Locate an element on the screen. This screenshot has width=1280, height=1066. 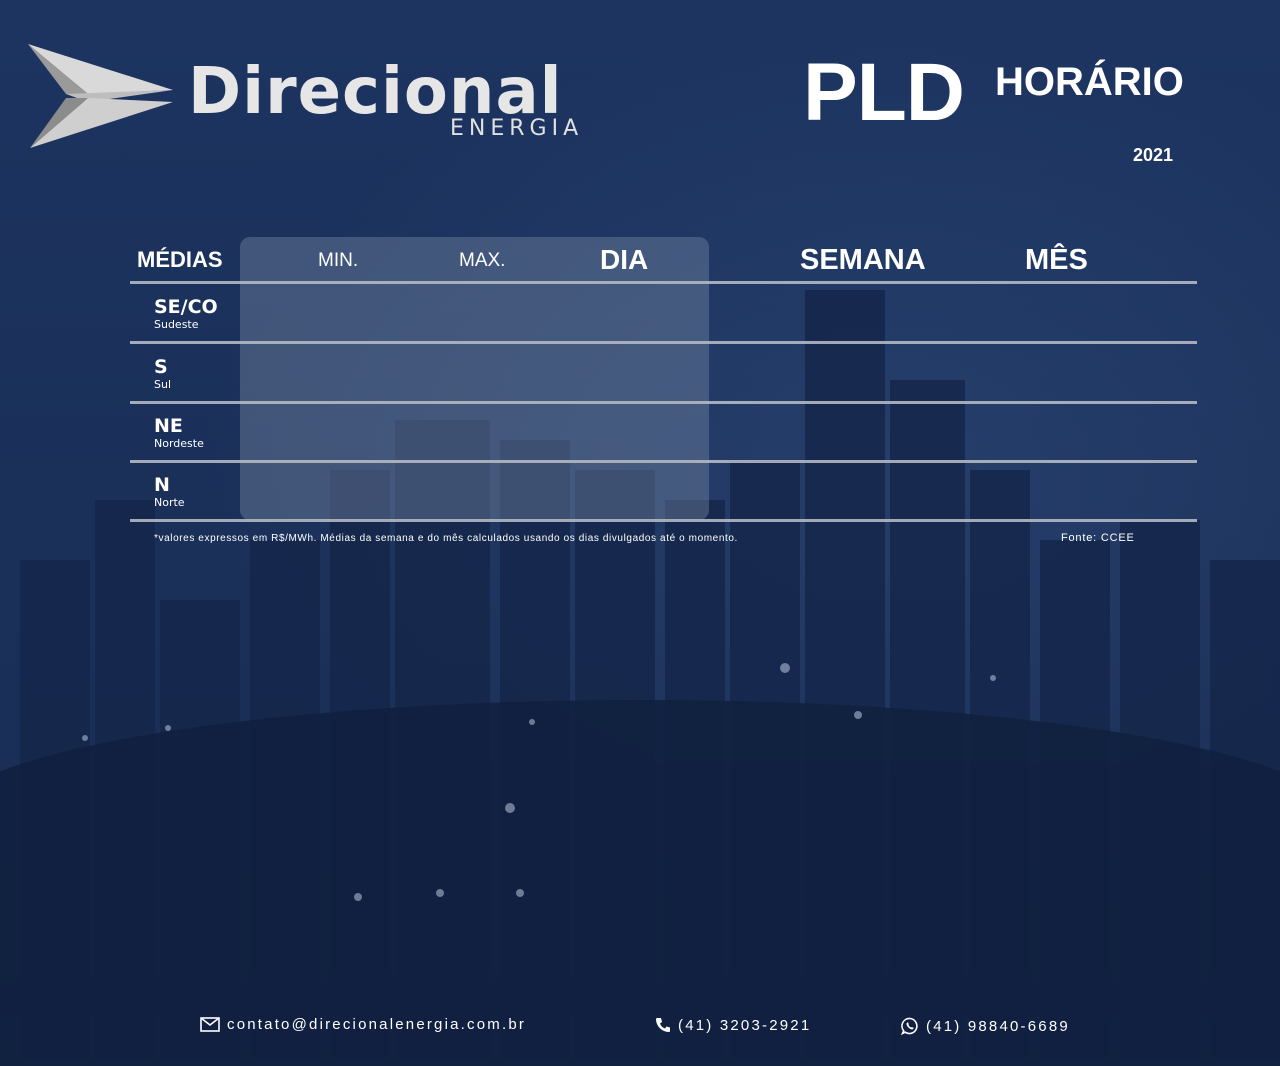
email-text: contato@direcionalenergia.com.br is located at coordinates (377, 1024).